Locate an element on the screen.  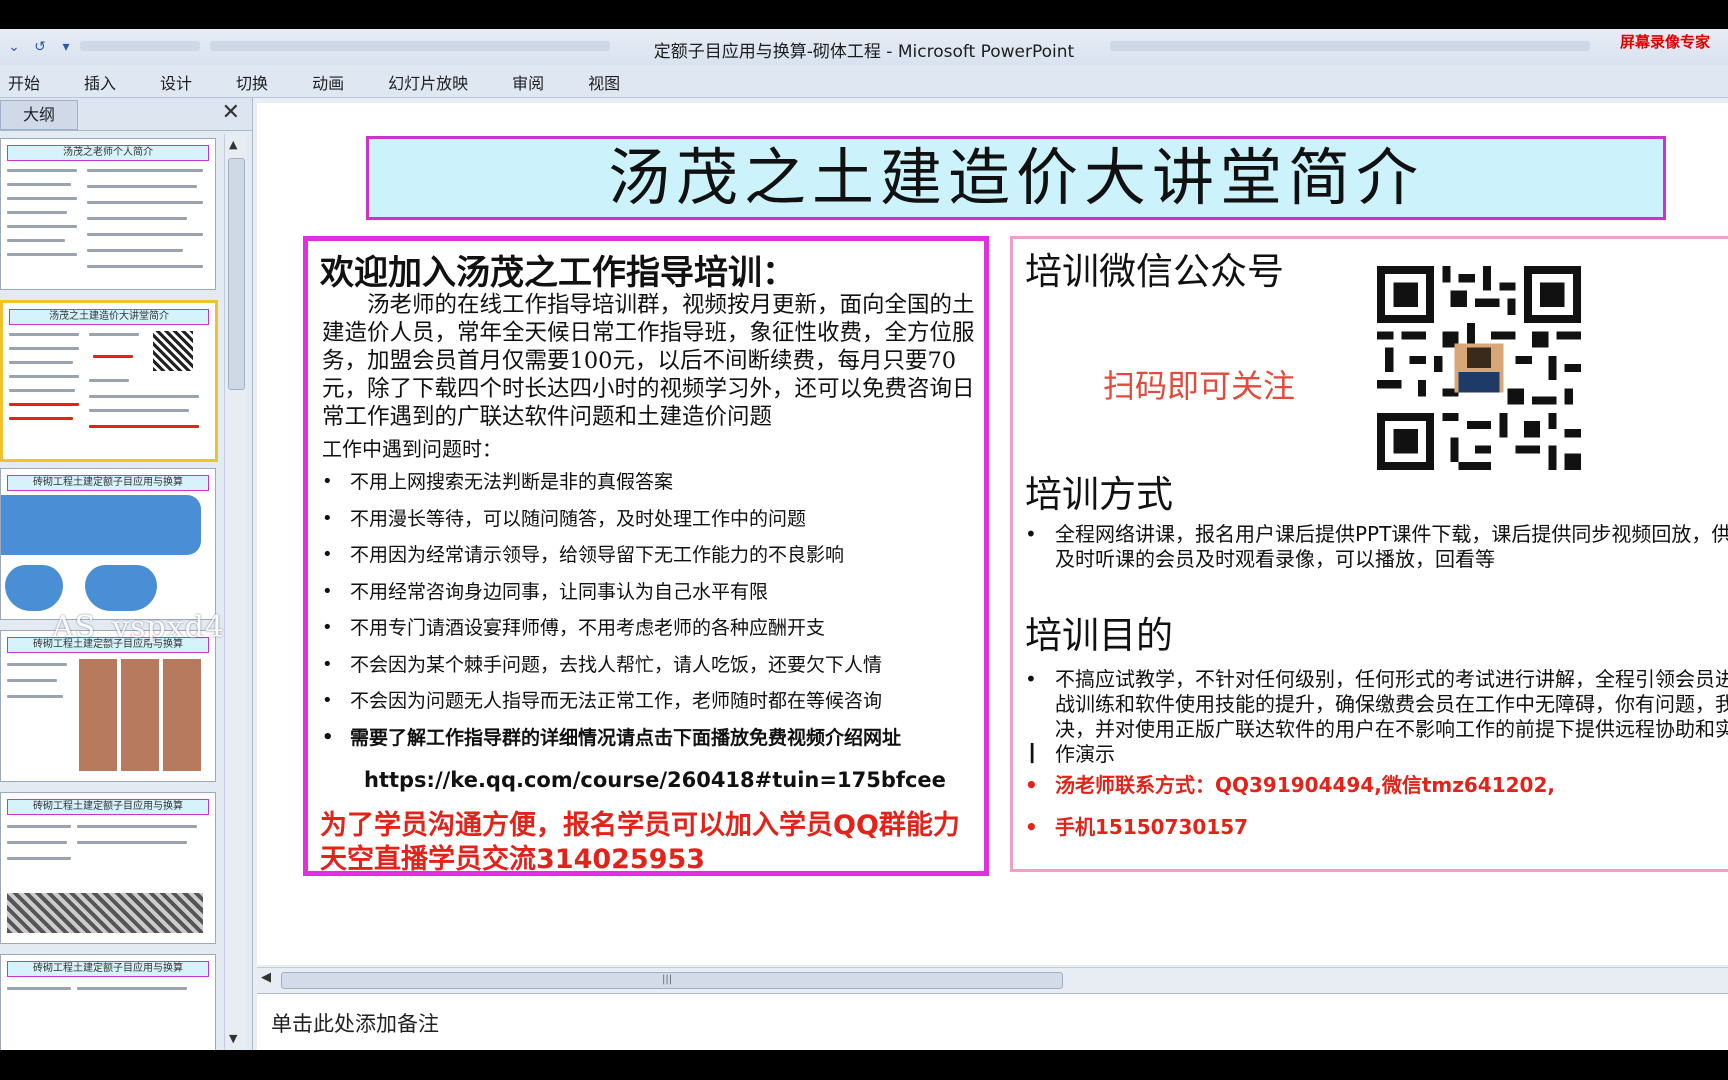
contact-qq-wechat: 汤老师联系方式：QQ391904494,微信tmz641202, is located at coordinates (1376, 794).